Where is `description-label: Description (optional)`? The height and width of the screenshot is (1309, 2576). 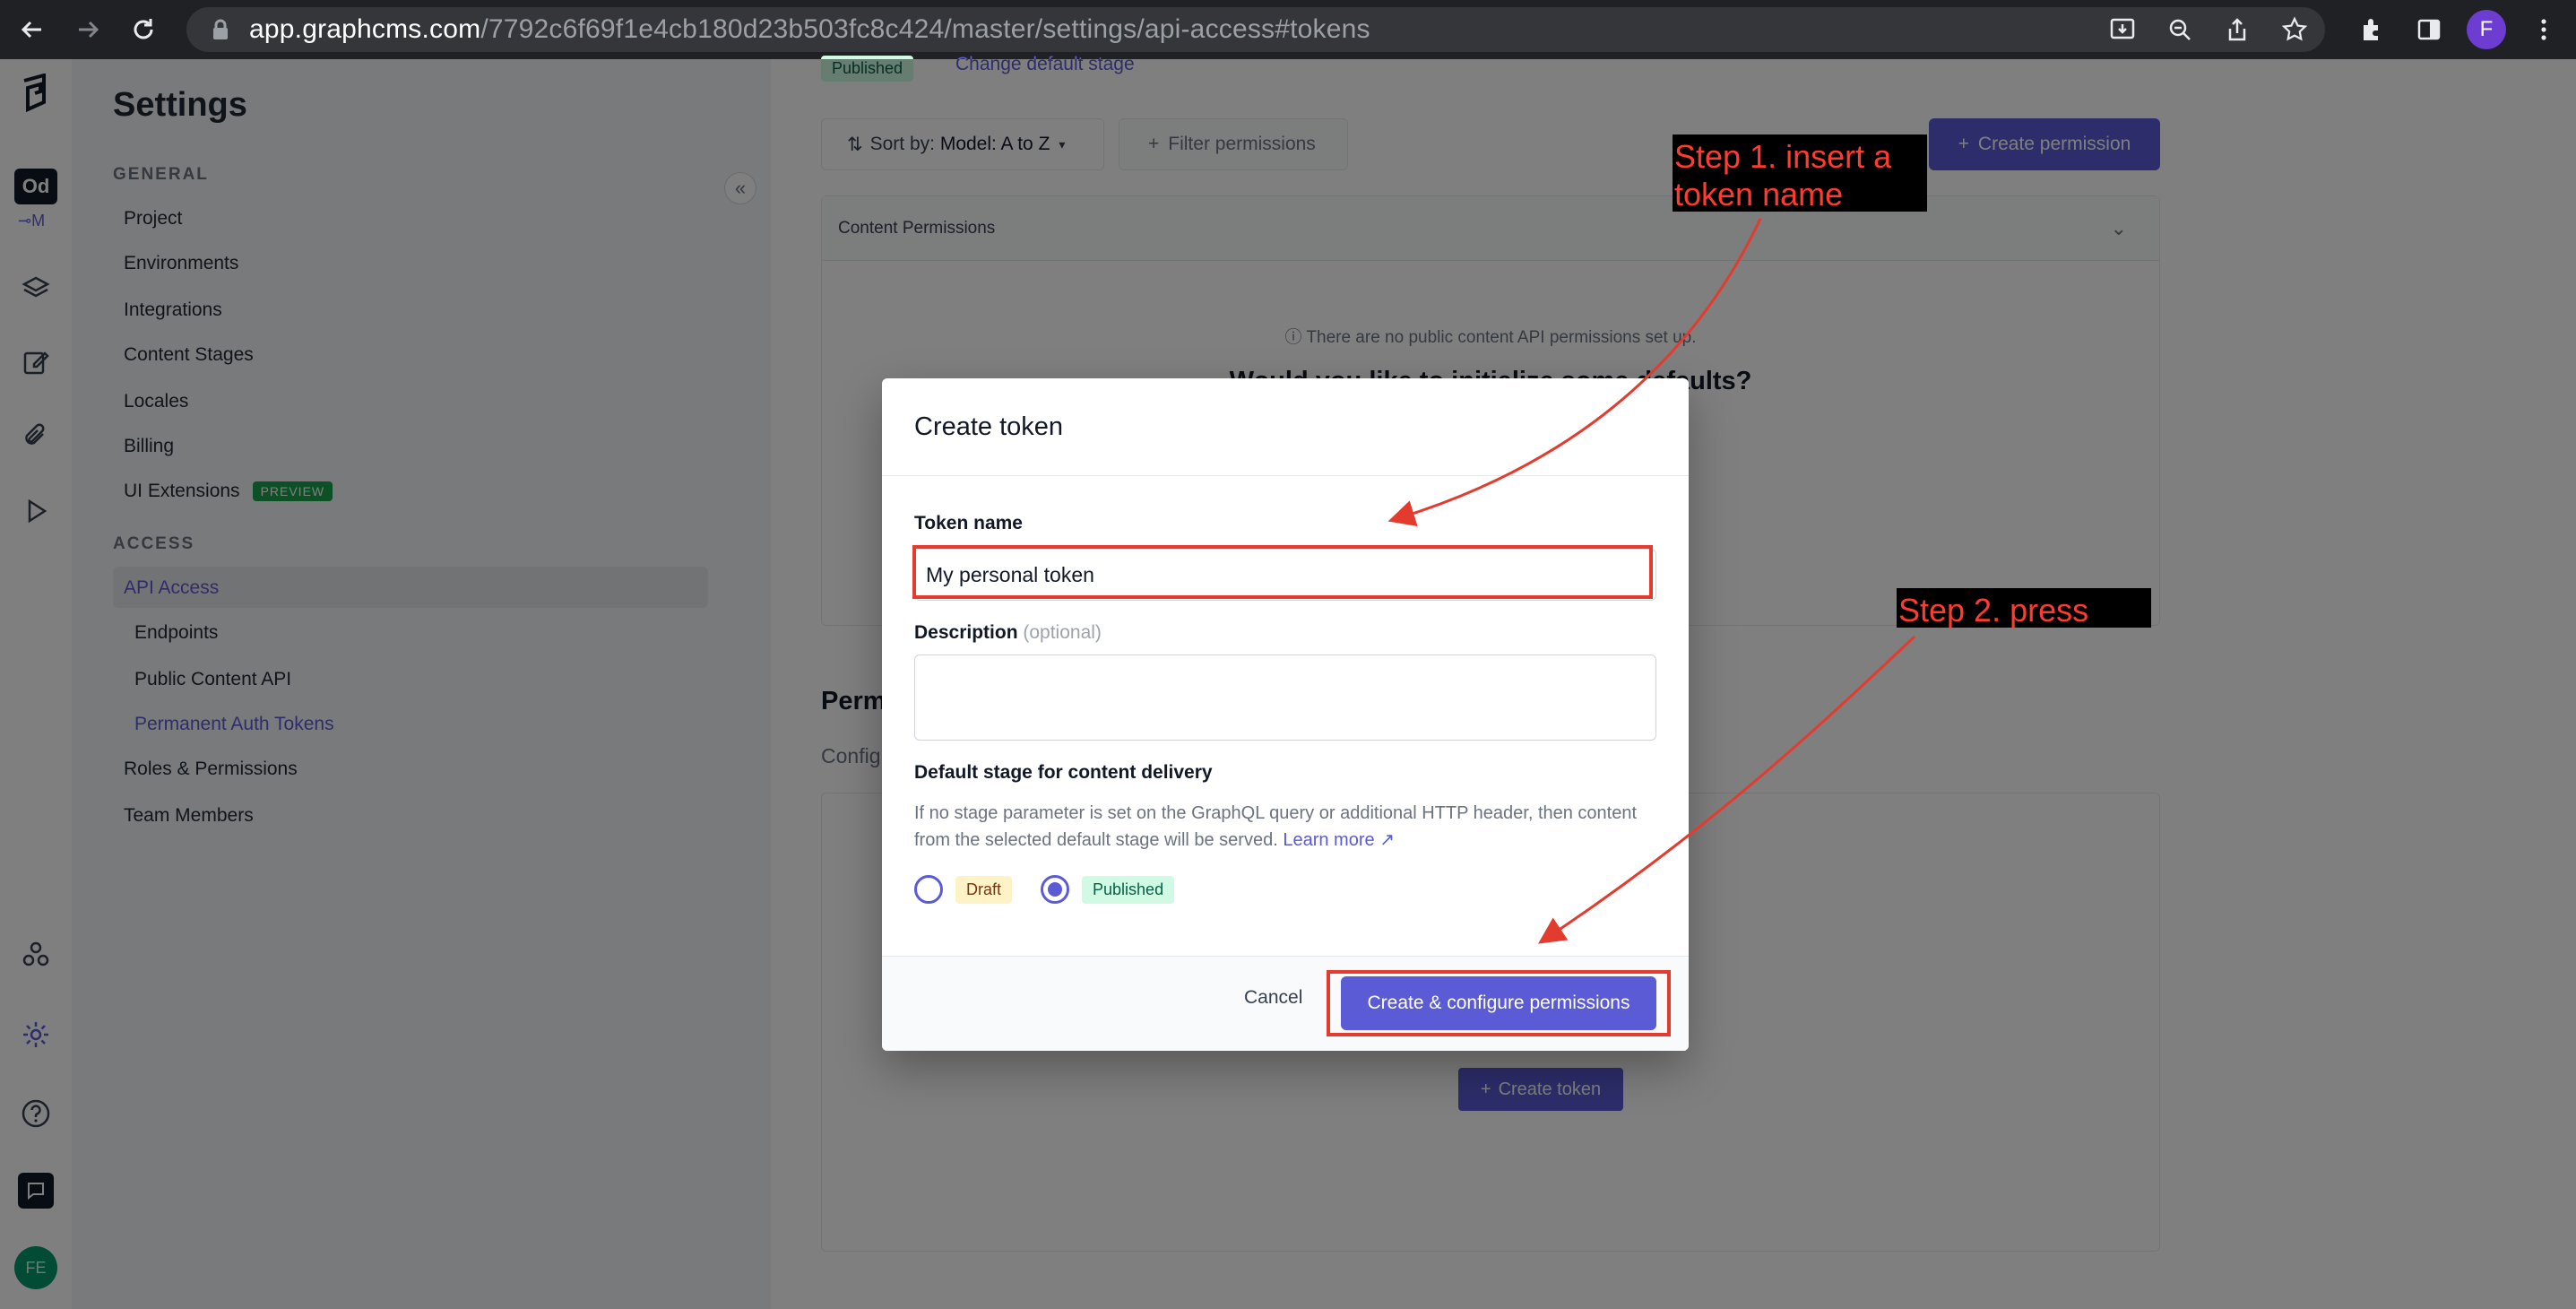
description-label: Description (optional) is located at coordinates (1008, 632).